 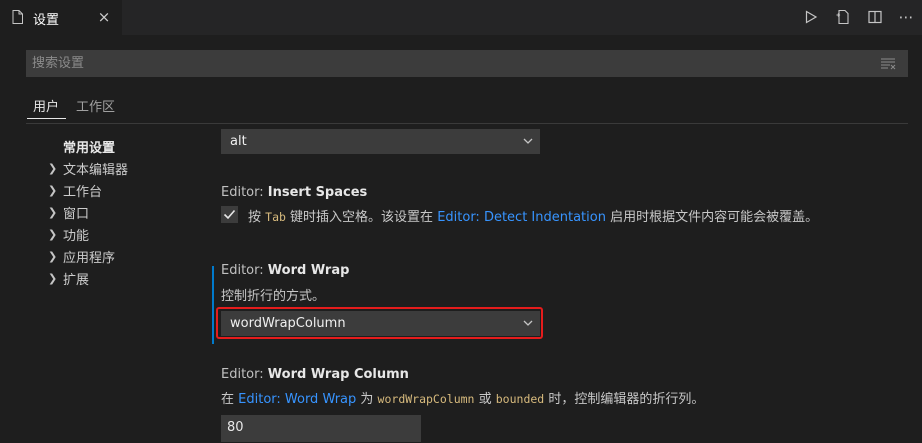 I want to click on more-icon: ⋯, so click(x=906, y=17).